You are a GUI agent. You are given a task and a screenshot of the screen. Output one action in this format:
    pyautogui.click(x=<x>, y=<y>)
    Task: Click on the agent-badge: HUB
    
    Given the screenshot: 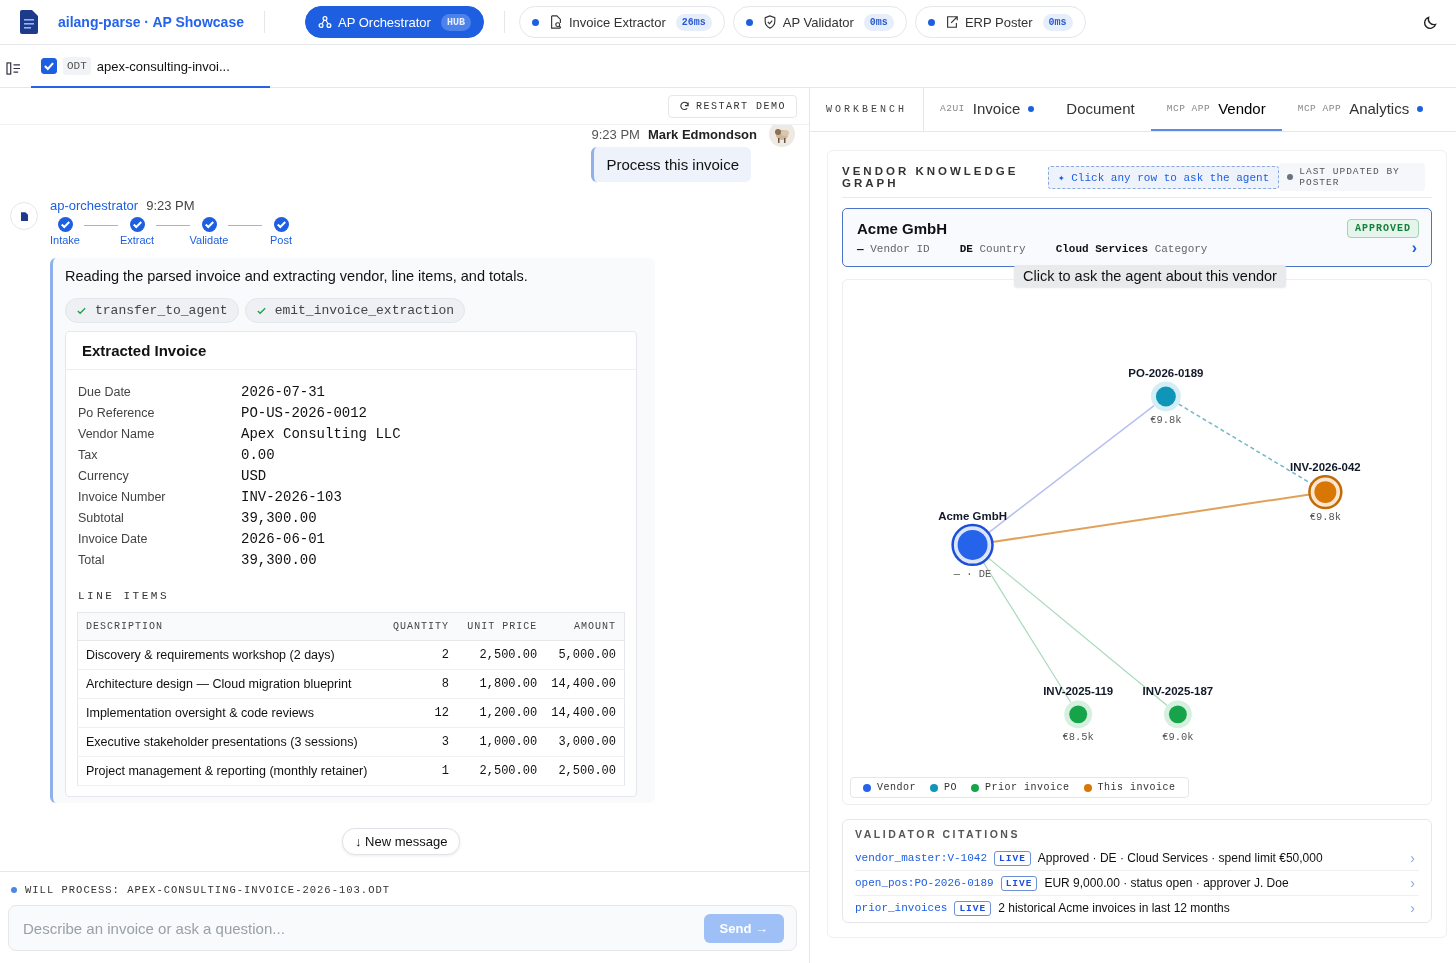 What is the action you would take?
    pyautogui.click(x=455, y=22)
    